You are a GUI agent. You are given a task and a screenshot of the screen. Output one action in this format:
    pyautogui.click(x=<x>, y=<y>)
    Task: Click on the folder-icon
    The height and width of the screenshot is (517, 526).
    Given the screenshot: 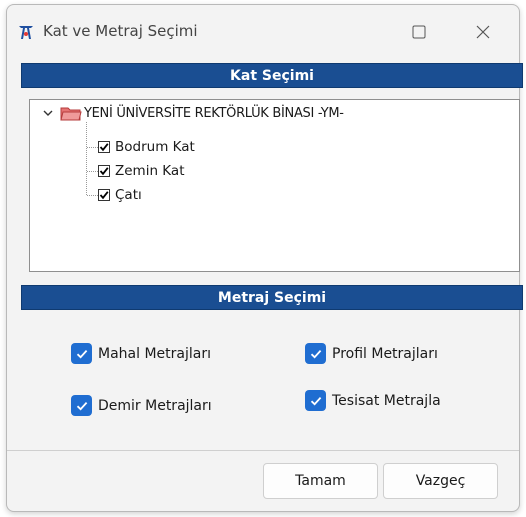 What is the action you would take?
    pyautogui.click(x=71, y=114)
    